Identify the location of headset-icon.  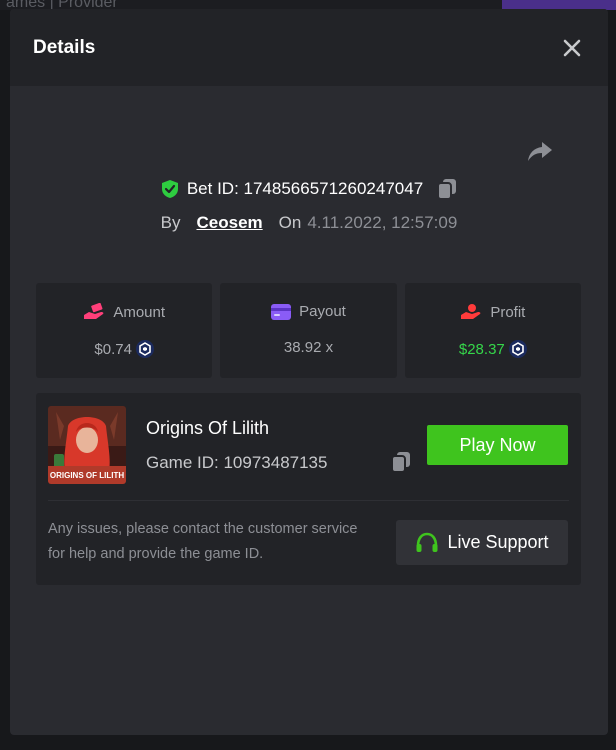
(427, 542).